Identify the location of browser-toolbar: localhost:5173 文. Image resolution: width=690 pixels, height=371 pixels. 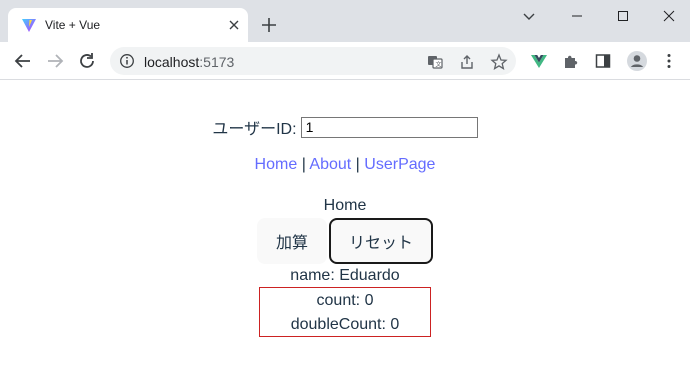
(345, 61).